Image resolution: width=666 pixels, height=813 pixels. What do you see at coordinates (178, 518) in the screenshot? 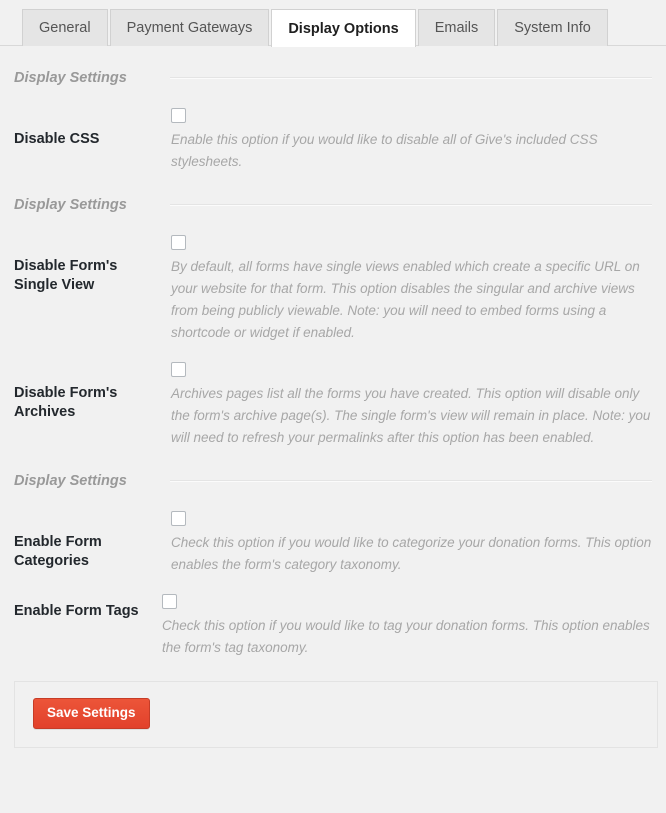
I see `checkbox-enable-form-categories` at bounding box center [178, 518].